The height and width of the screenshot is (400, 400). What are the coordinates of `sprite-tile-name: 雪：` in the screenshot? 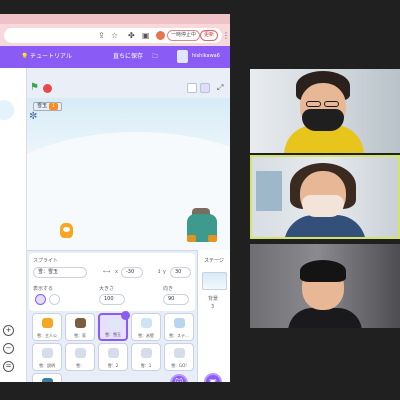 It's located at (80, 365).